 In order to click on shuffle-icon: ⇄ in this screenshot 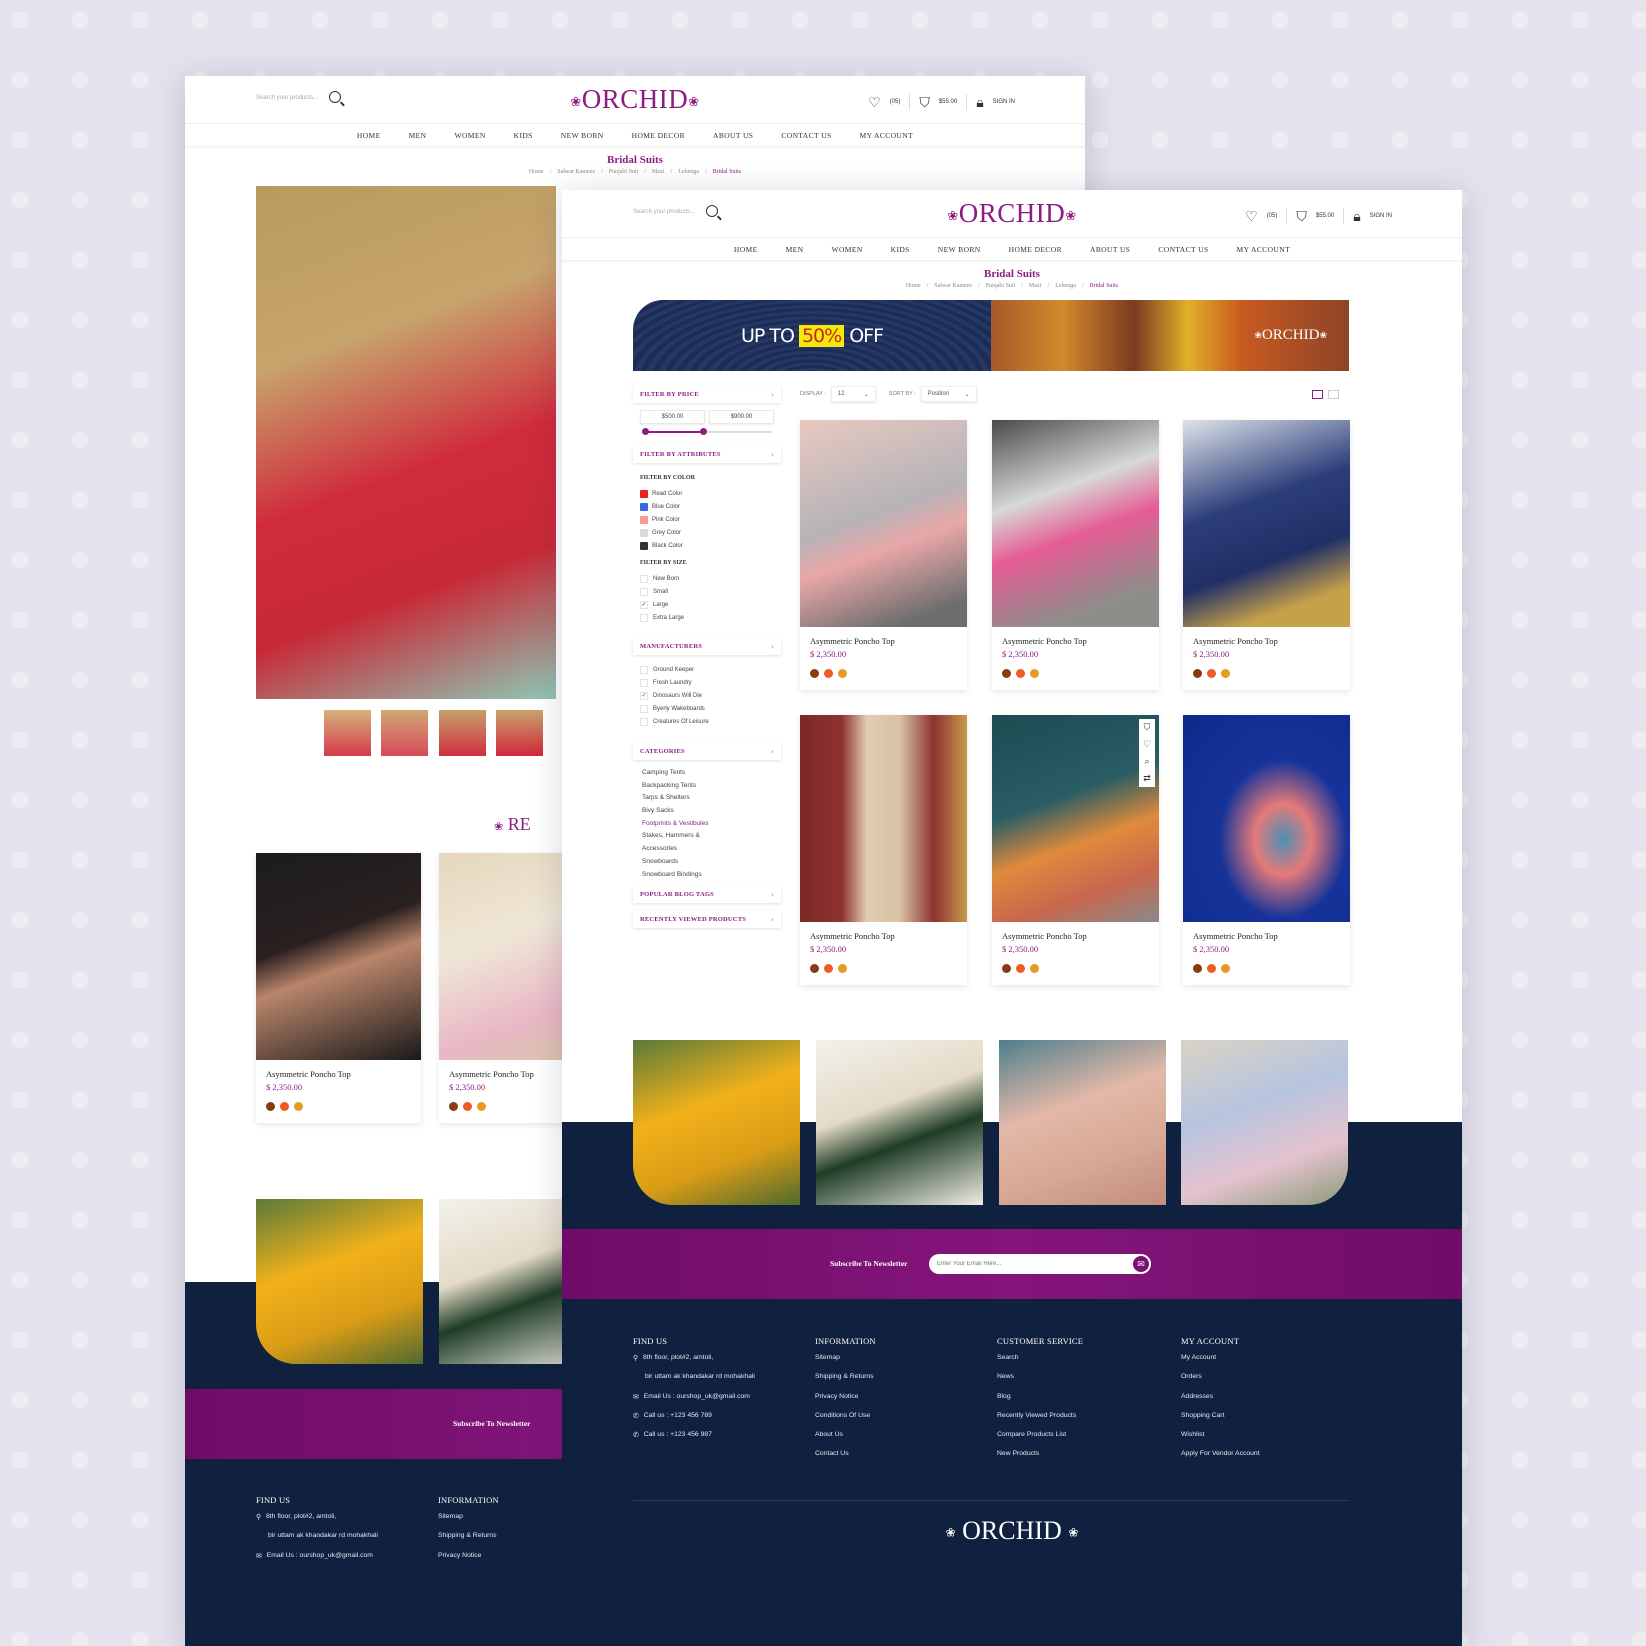, I will do `click(1147, 778)`.